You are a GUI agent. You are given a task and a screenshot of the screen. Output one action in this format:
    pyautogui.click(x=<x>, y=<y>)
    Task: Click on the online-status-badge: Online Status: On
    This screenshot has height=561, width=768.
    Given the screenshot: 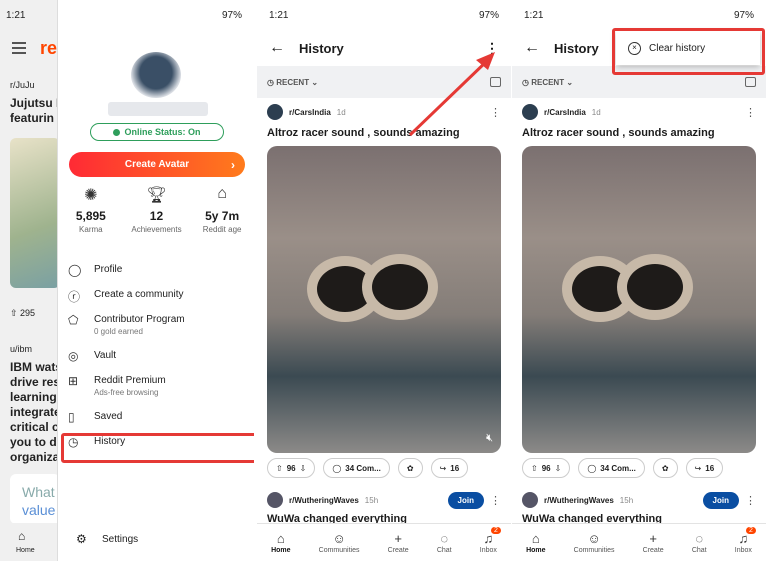 What is the action you would take?
    pyautogui.click(x=157, y=132)
    